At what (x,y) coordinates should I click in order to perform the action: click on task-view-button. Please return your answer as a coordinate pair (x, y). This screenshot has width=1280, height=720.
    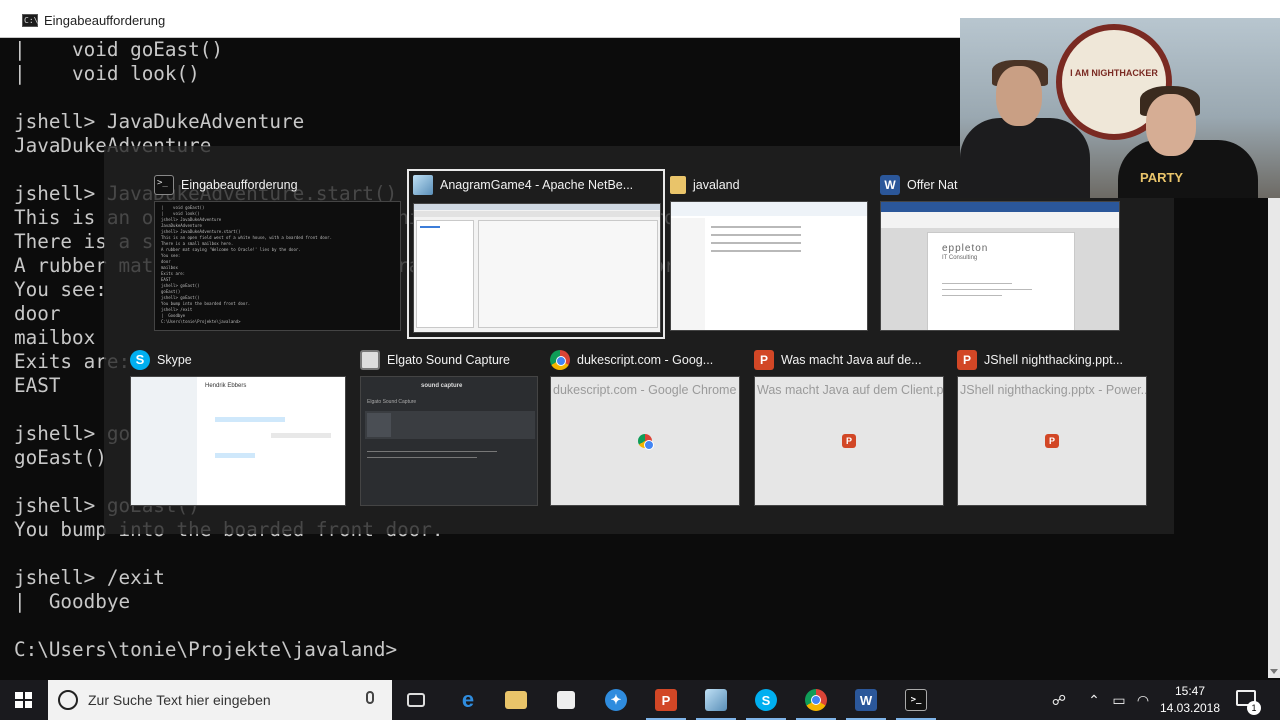
    Looking at the image, I should click on (416, 700).